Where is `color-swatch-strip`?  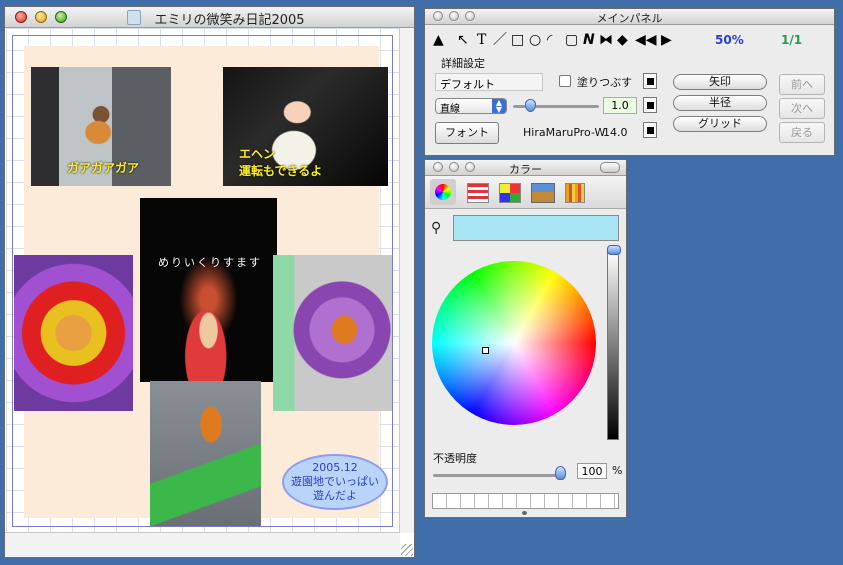 color-swatch-strip is located at coordinates (525, 501).